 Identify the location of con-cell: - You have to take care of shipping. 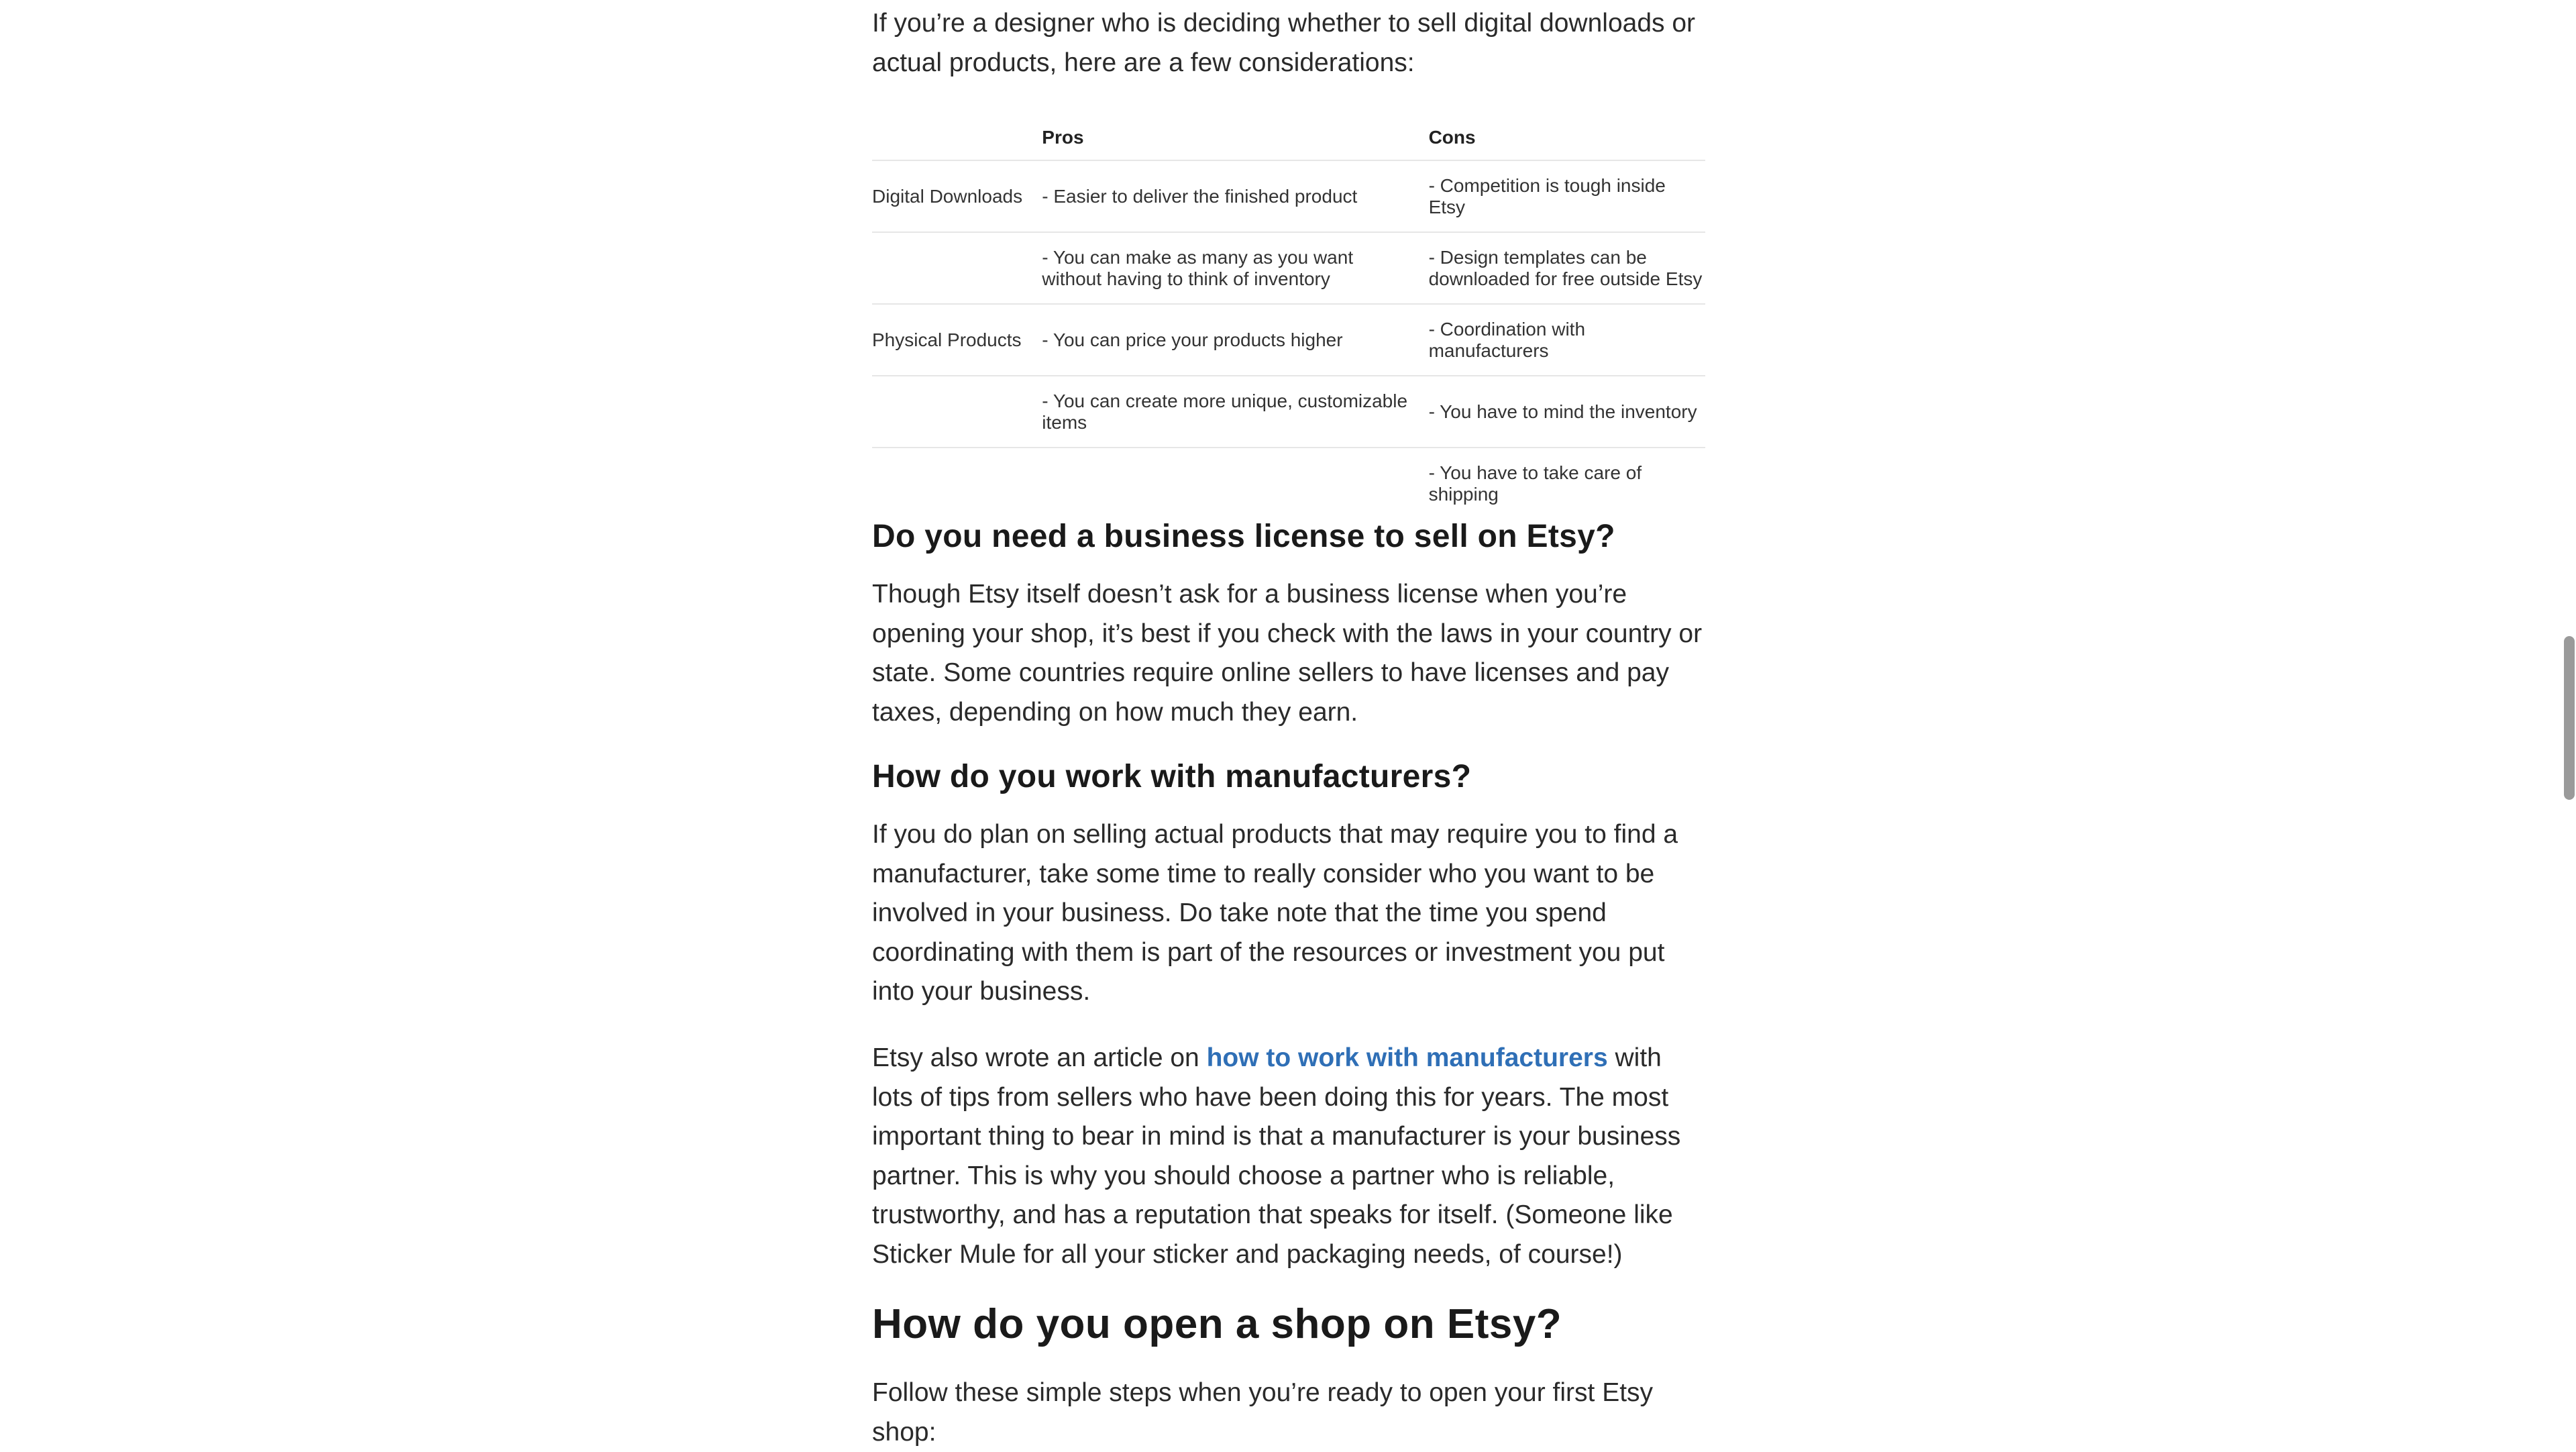
(1566, 483).